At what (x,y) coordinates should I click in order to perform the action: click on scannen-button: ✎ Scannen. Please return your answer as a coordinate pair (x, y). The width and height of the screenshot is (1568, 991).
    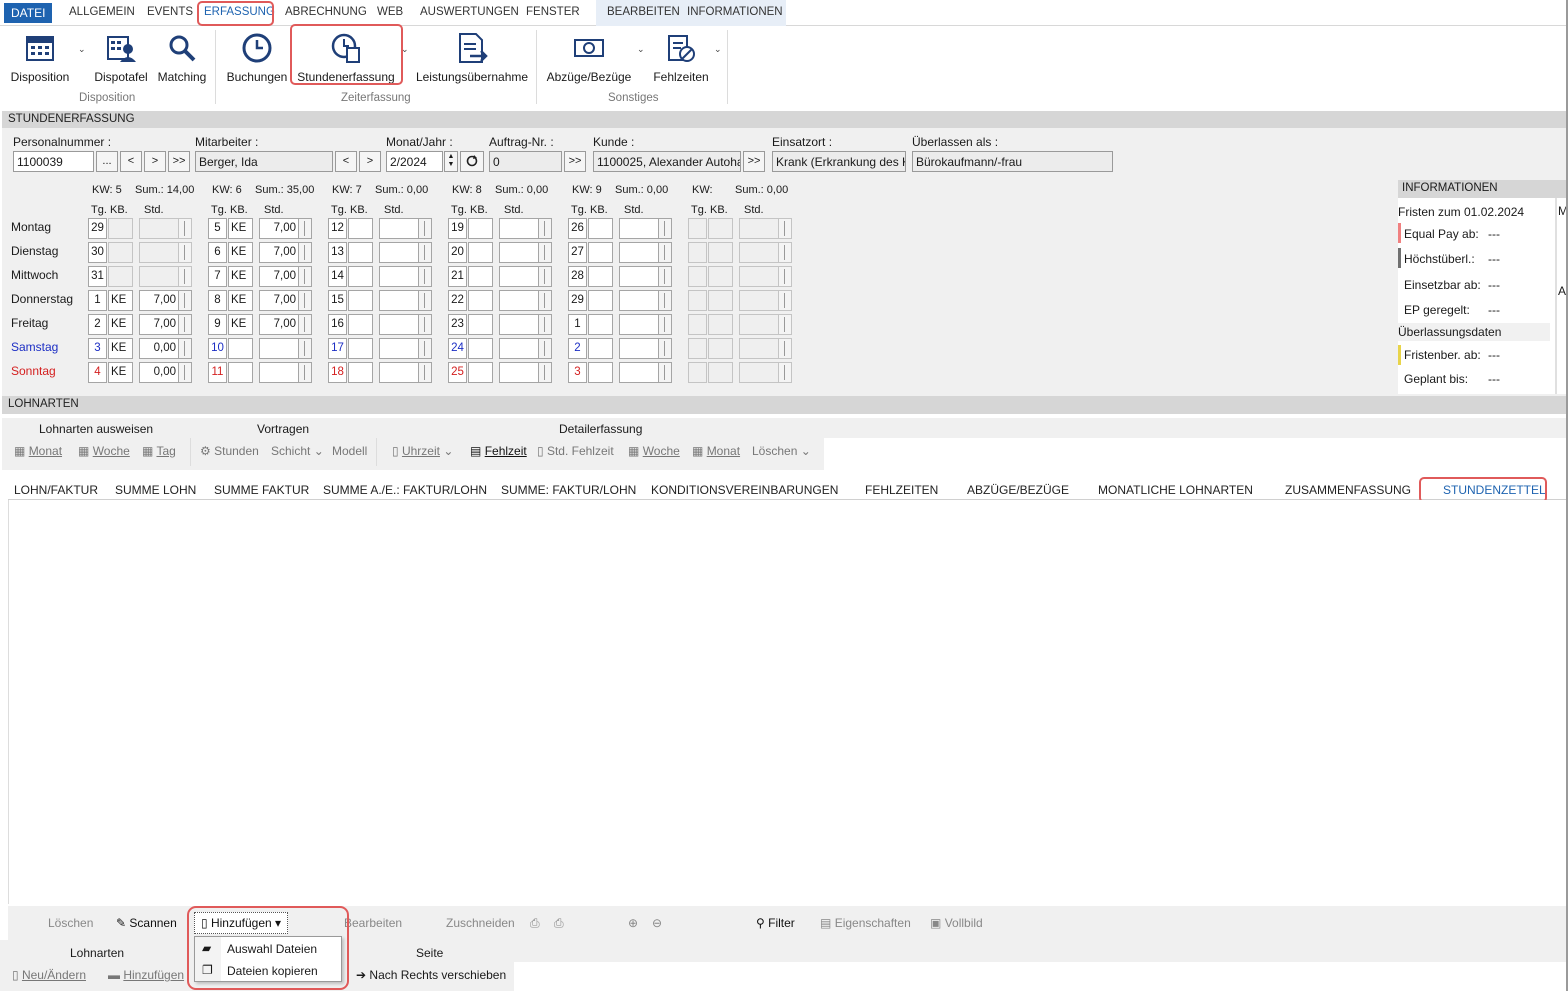
    Looking at the image, I should click on (146, 923).